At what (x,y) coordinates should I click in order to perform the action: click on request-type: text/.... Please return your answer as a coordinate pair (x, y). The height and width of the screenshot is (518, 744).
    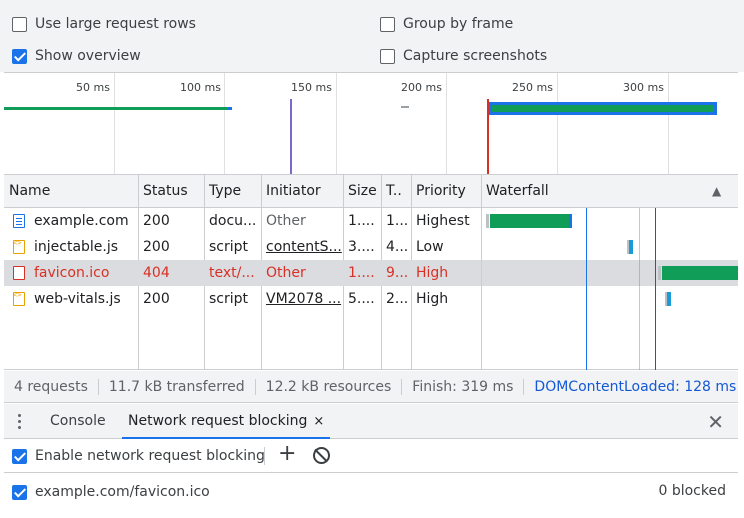
    Looking at the image, I should click on (232, 273).